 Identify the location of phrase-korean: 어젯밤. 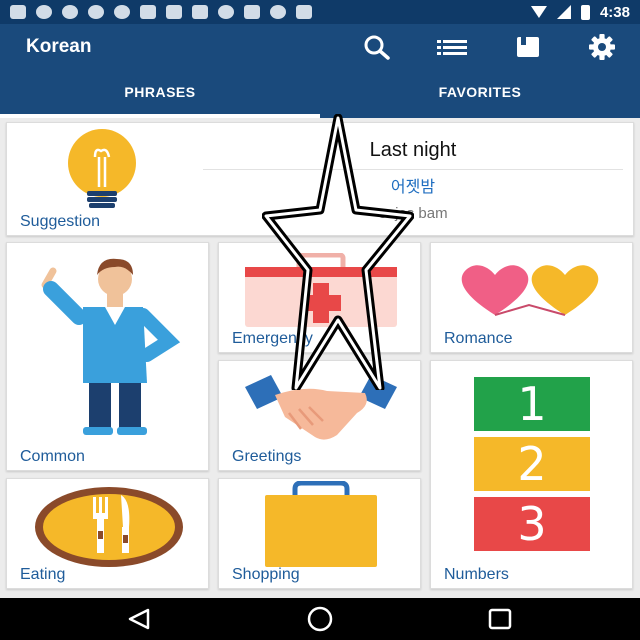
(413, 187).